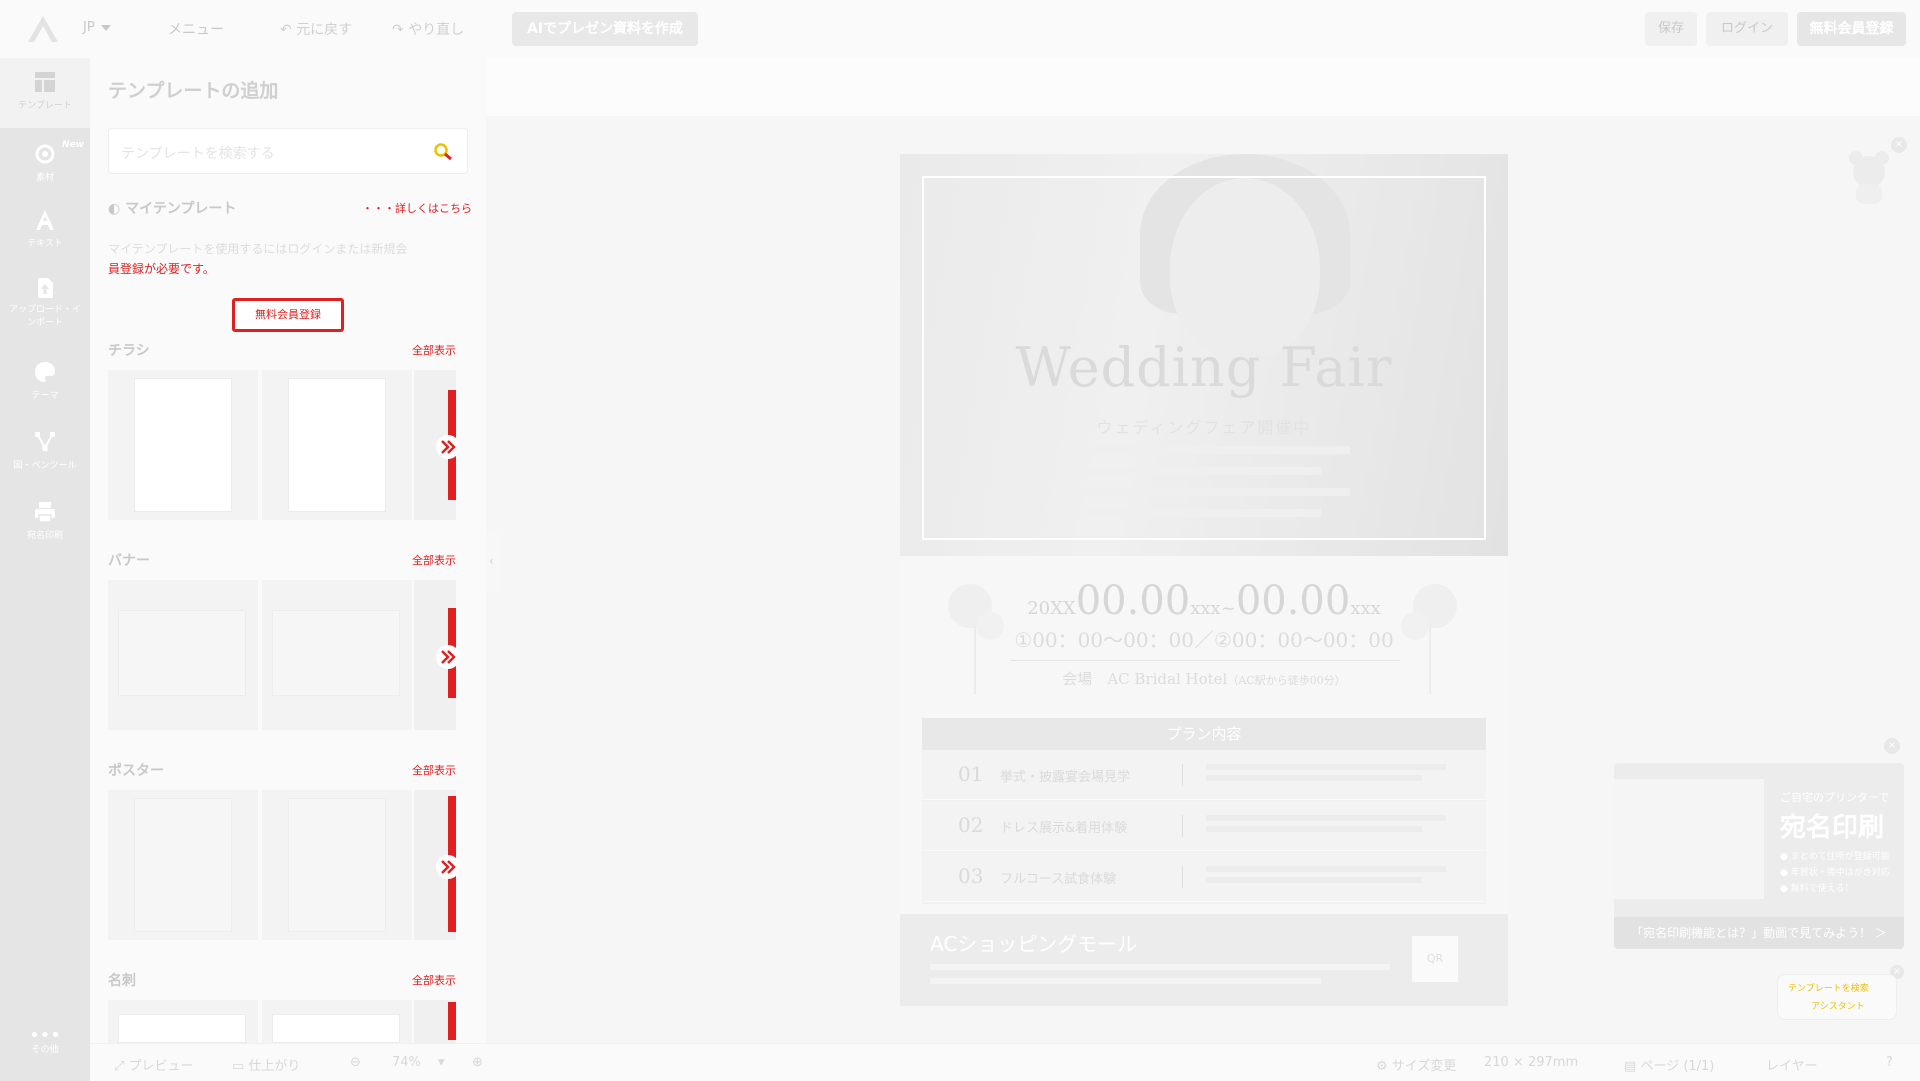  What do you see at coordinates (1889, 1062) in the screenshot?
I see `help-icon: ?` at bounding box center [1889, 1062].